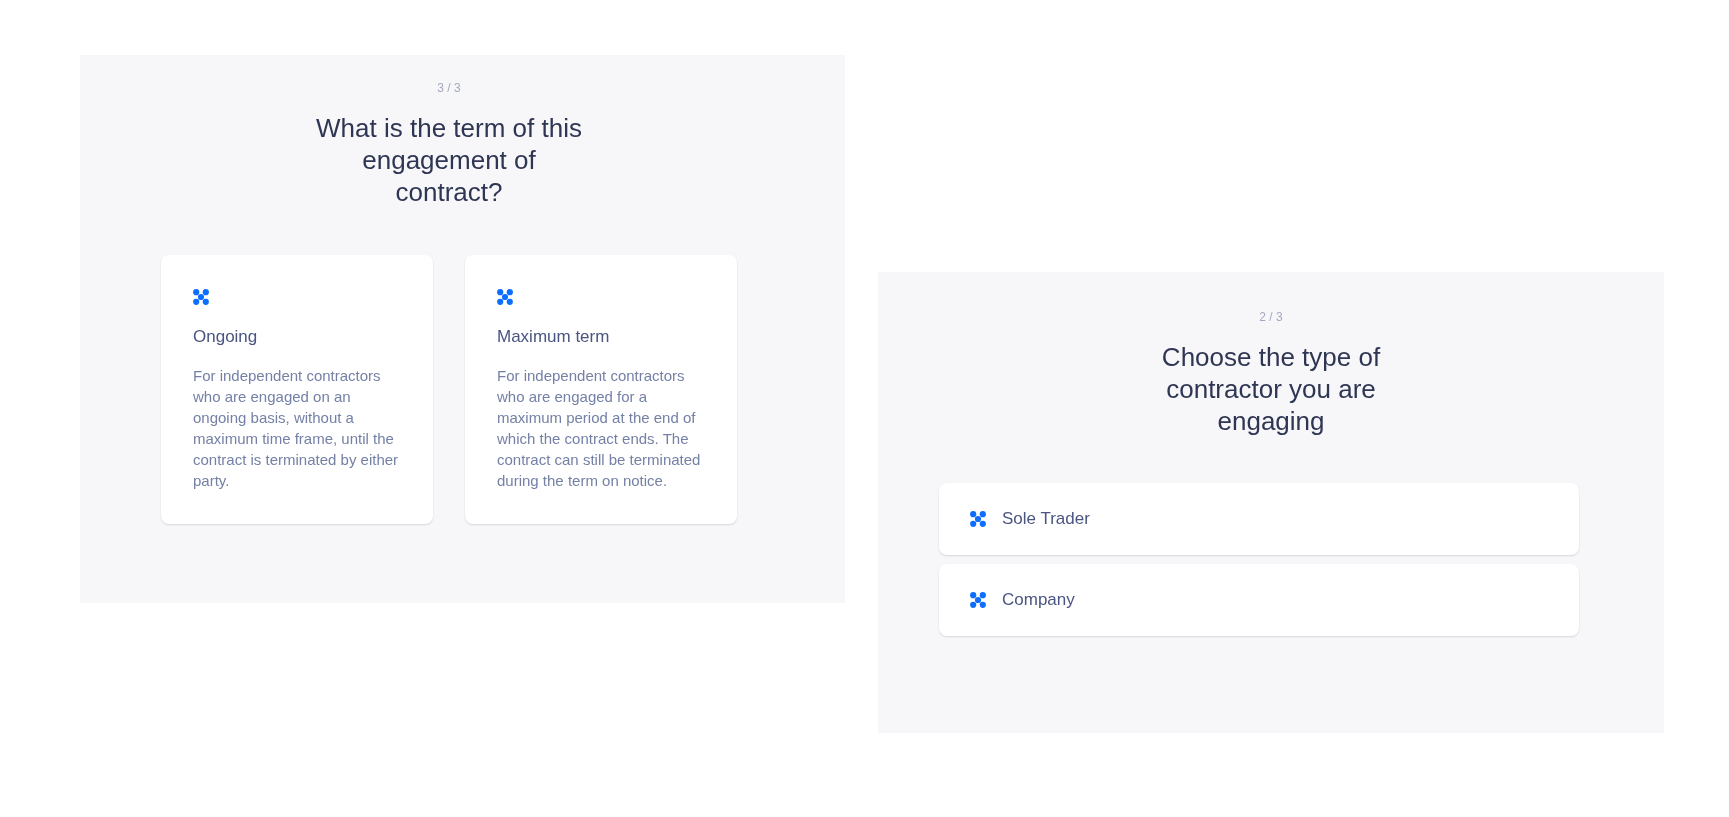 The image size is (1729, 817). I want to click on step-counter: 2 / 3, so click(1271, 317).